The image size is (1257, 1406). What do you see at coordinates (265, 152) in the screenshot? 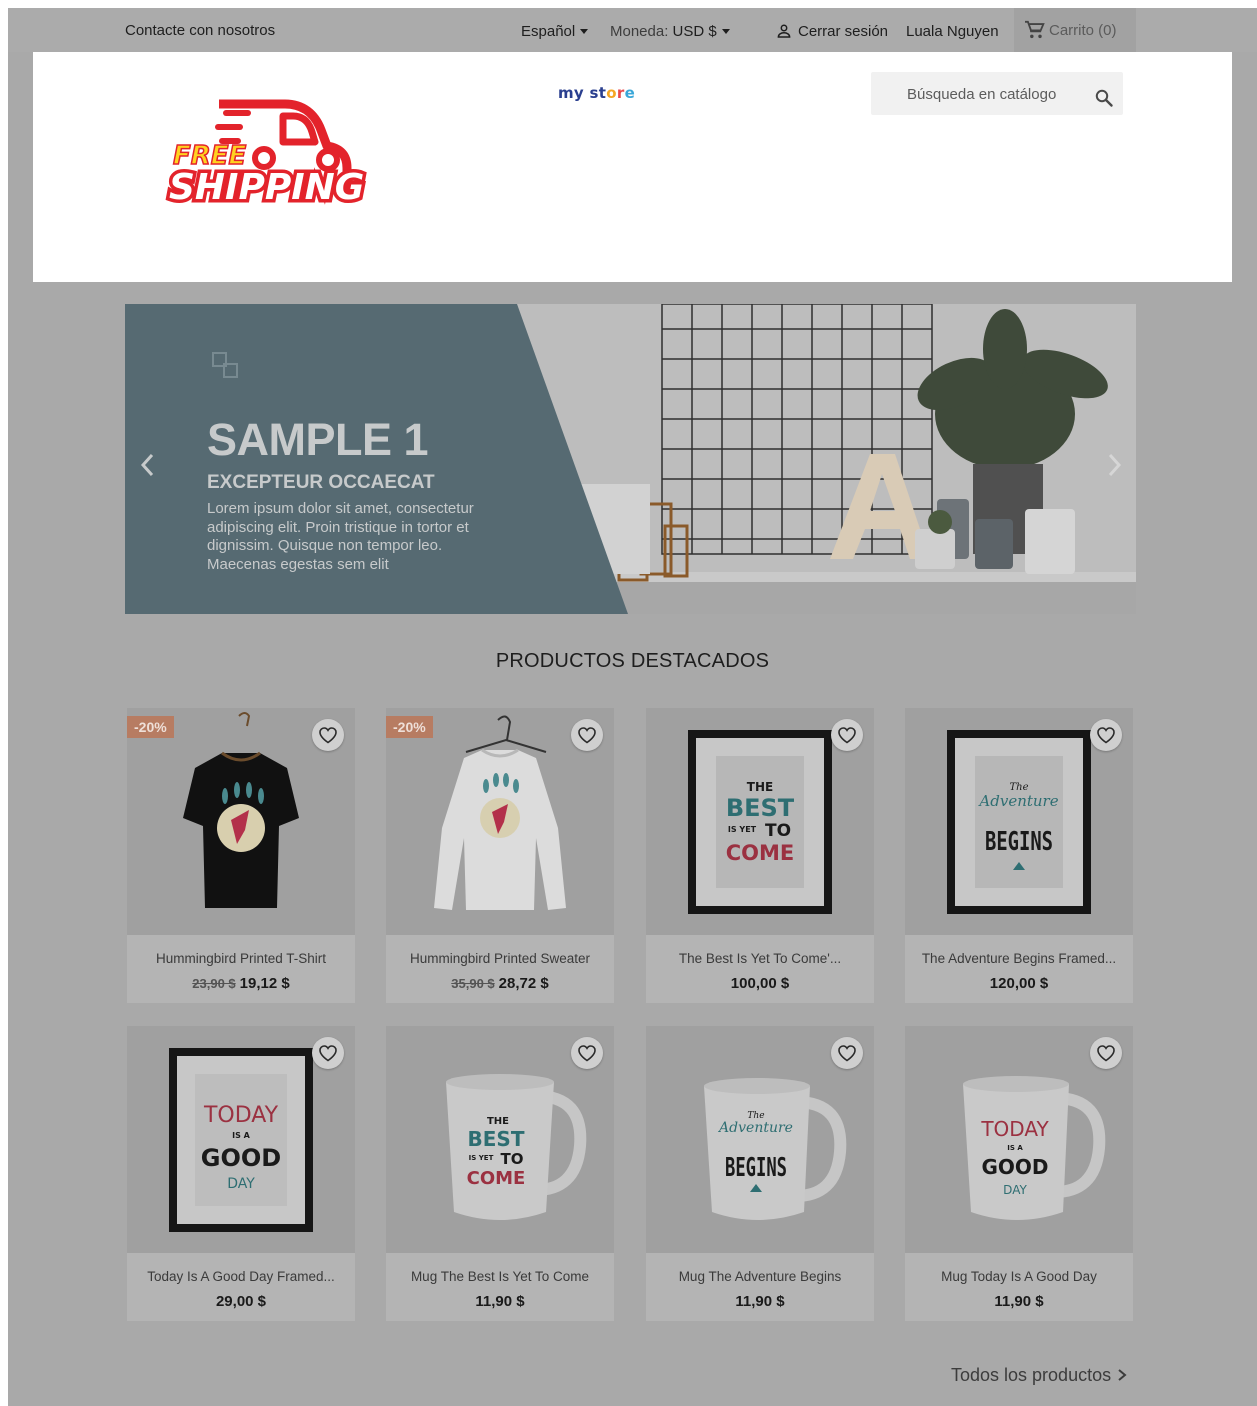
I see `free-shipping-logo: FREE SHIPPING` at bounding box center [265, 152].